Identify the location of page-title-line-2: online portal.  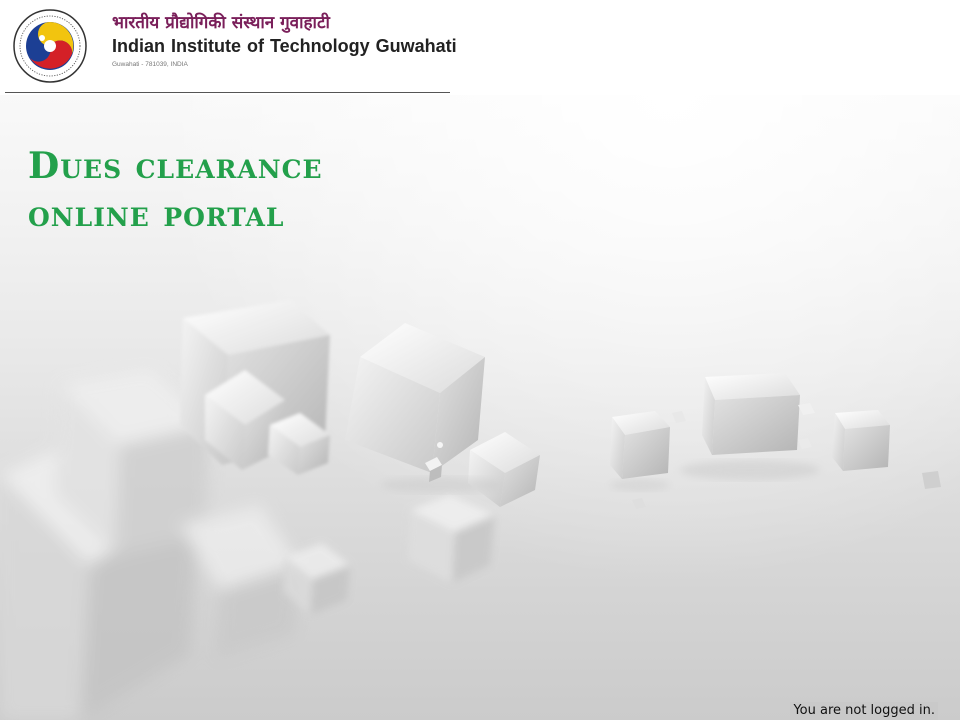
(156, 214).